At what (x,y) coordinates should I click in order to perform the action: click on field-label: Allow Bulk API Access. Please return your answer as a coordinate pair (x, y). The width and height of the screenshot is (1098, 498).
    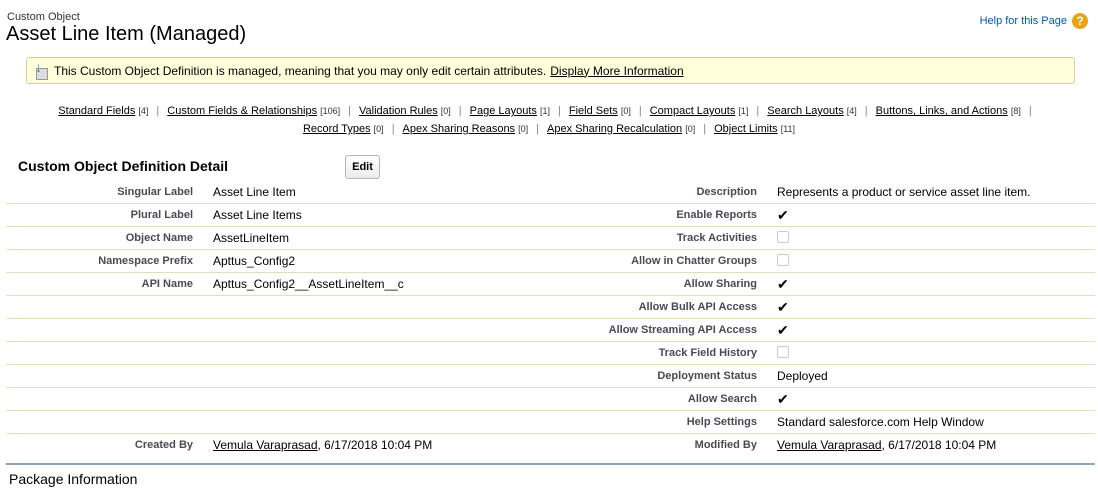
    Looking at the image, I should click on (697, 307).